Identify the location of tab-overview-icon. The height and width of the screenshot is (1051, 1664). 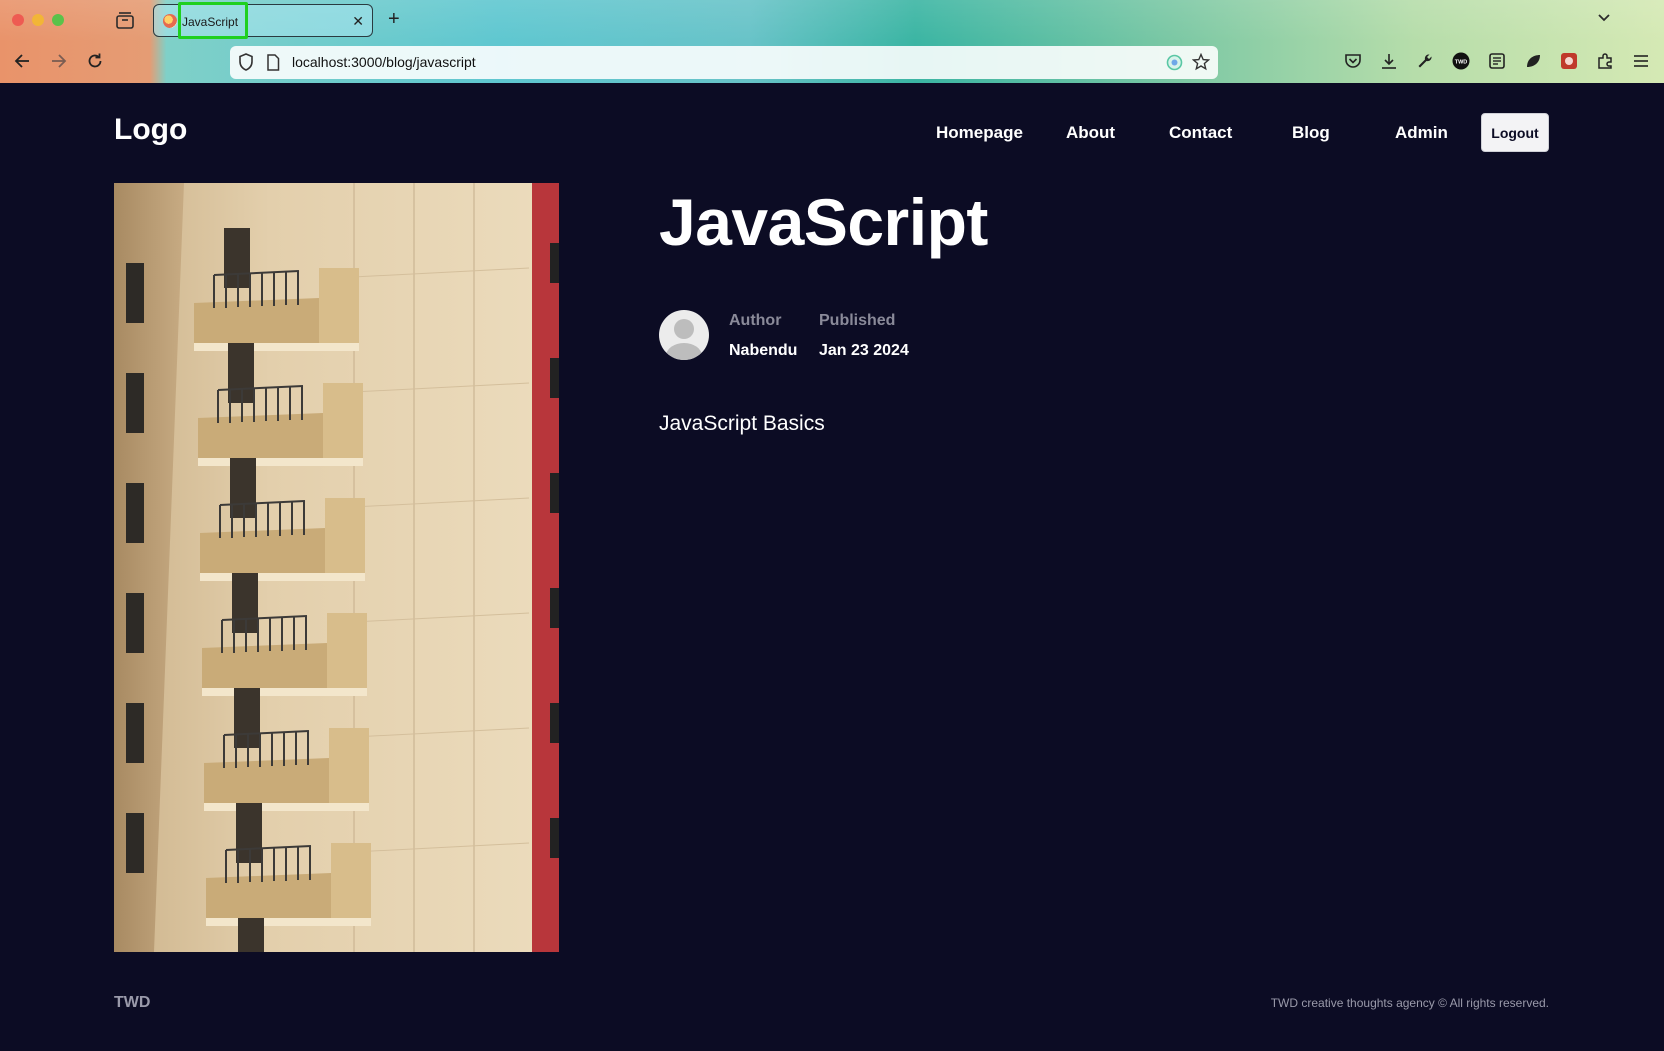
(125, 20).